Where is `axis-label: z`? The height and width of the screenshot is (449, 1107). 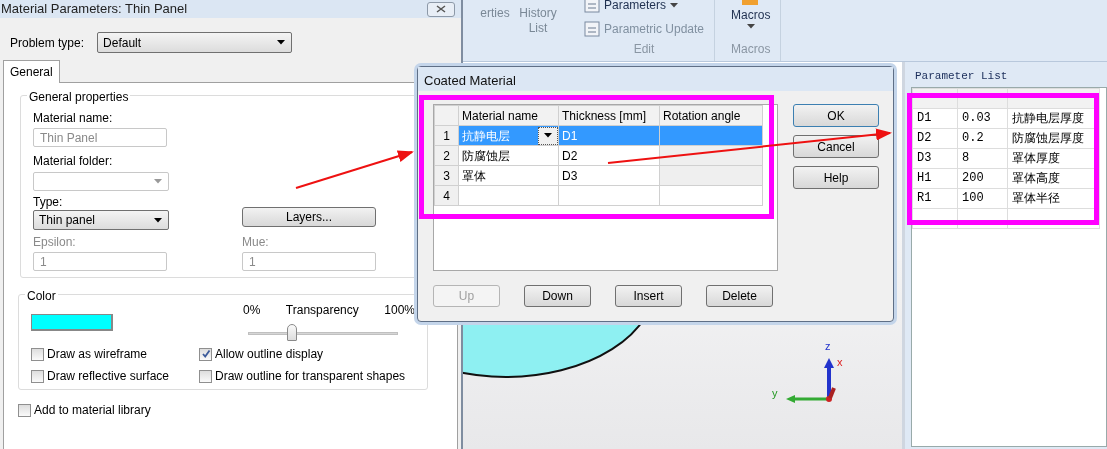 axis-label: z is located at coordinates (828, 346).